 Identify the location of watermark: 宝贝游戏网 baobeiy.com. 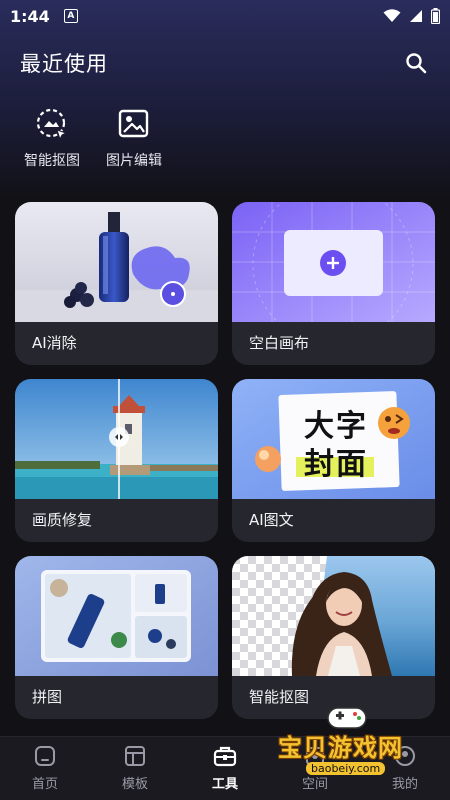
(350, 742).